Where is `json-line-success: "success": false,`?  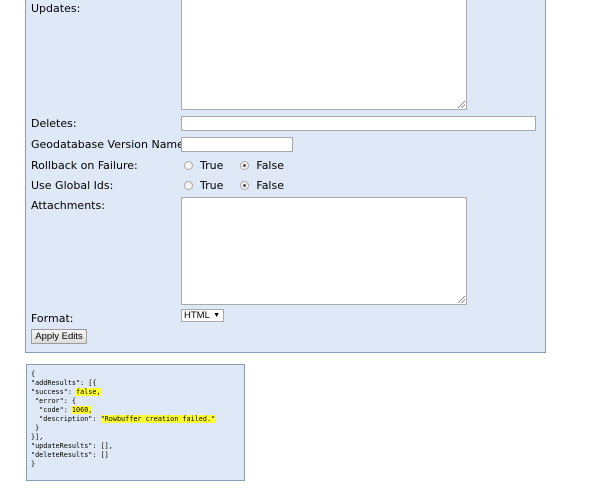
json-line-success: "success": false, is located at coordinates (66, 392).